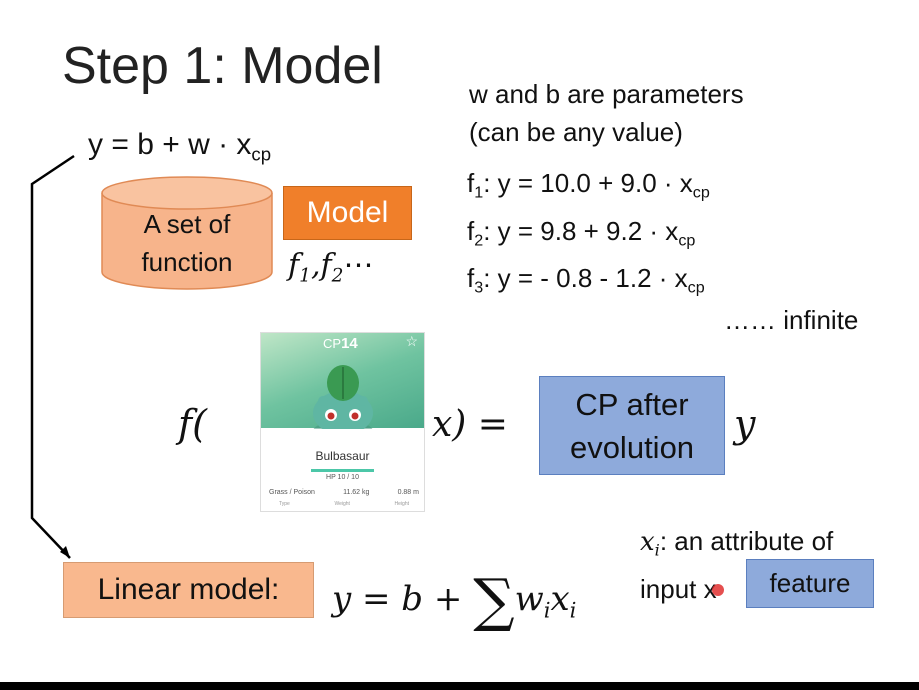 The height and width of the screenshot is (690, 919). Describe the element at coordinates (745, 424) in the screenshot. I see `output-var: y` at that location.